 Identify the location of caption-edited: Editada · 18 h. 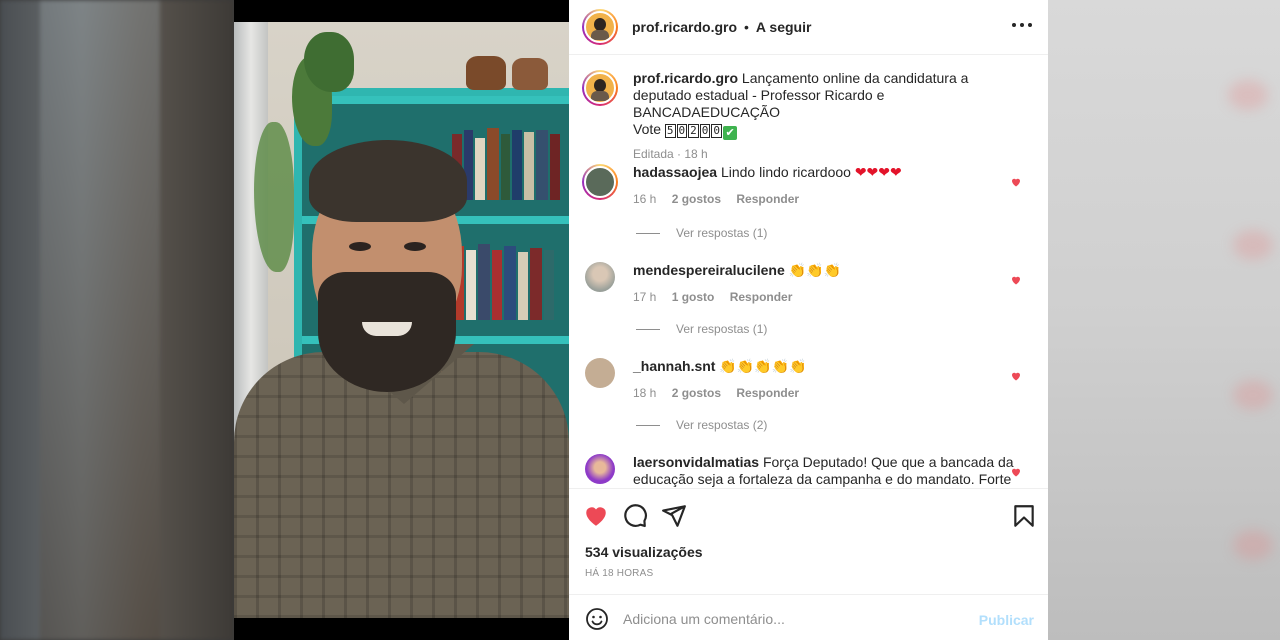
(670, 154).